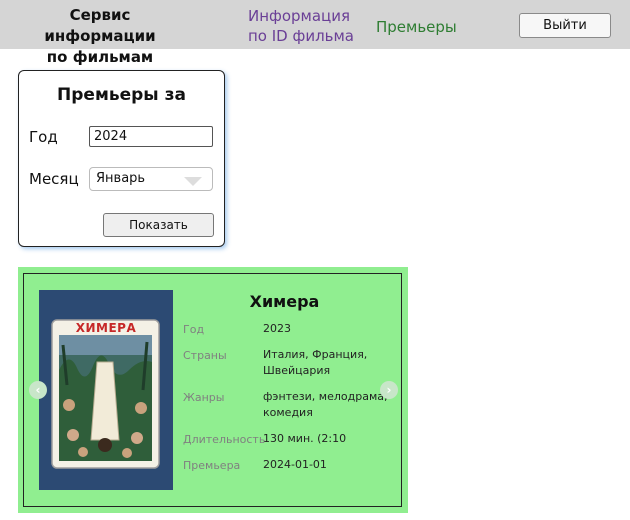 The image size is (630, 520). What do you see at coordinates (299, 16) in the screenshot?
I see `nav-link-film-by-id-line-1: Информация` at bounding box center [299, 16].